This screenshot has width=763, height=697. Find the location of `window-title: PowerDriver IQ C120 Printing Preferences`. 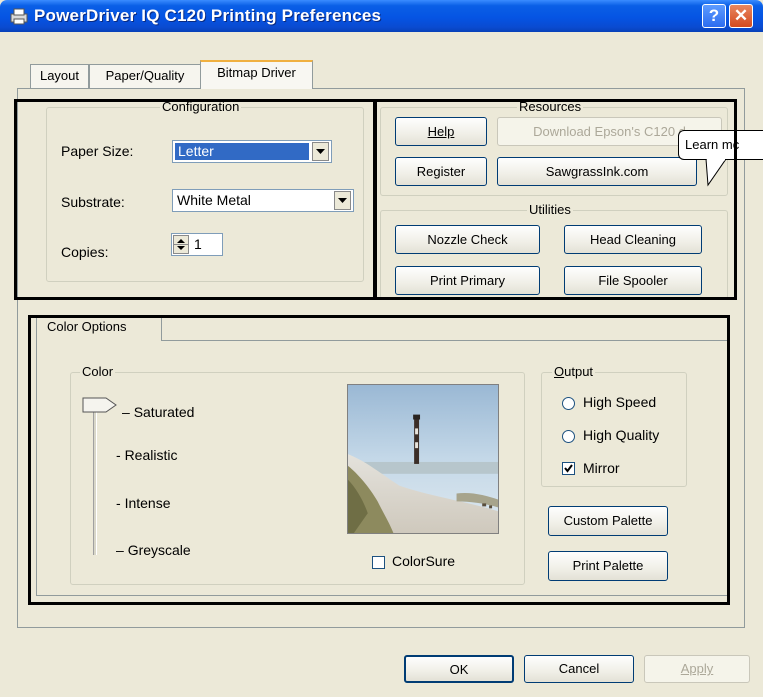

window-title: PowerDriver IQ C120 Printing Preferences is located at coordinates (208, 15).